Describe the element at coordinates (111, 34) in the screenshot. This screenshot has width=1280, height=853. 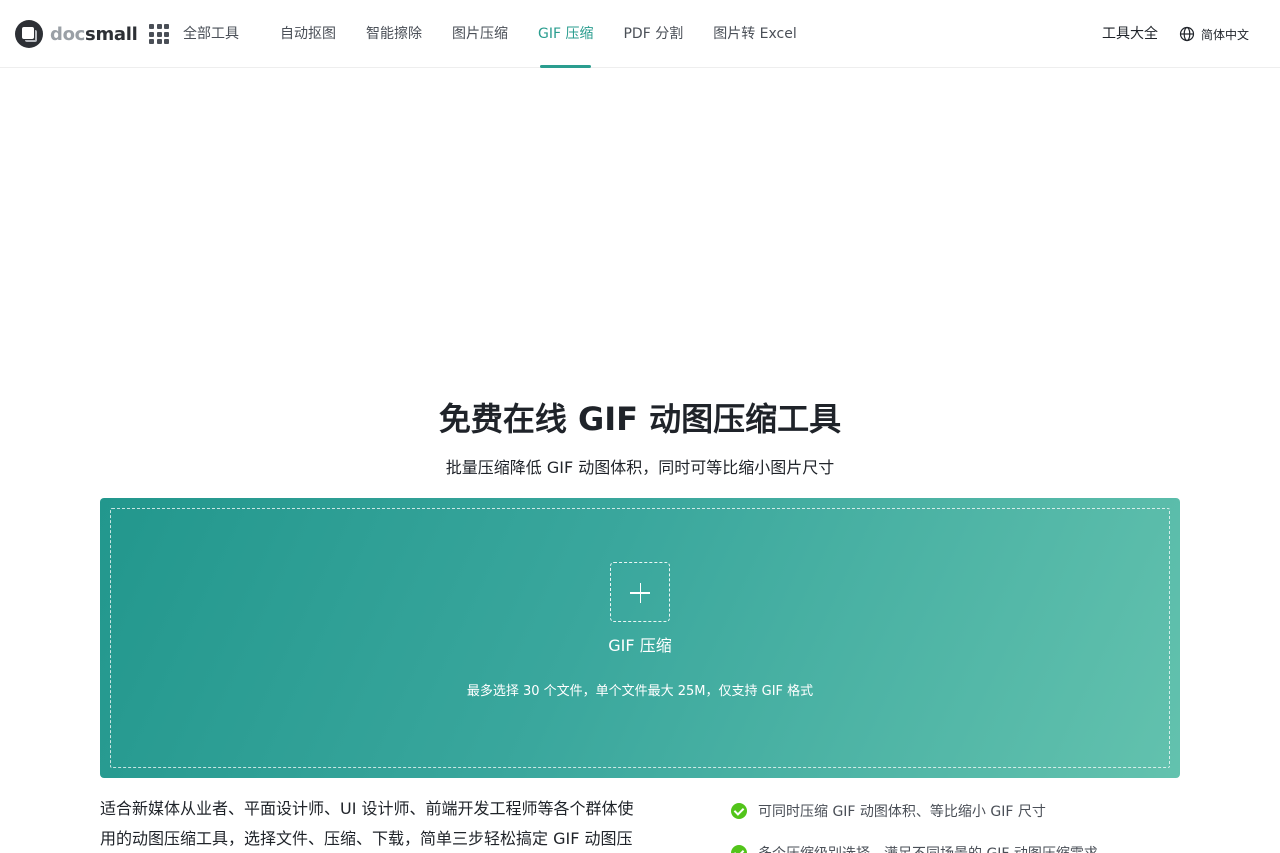
I see `logo-text-part2: small` at that location.